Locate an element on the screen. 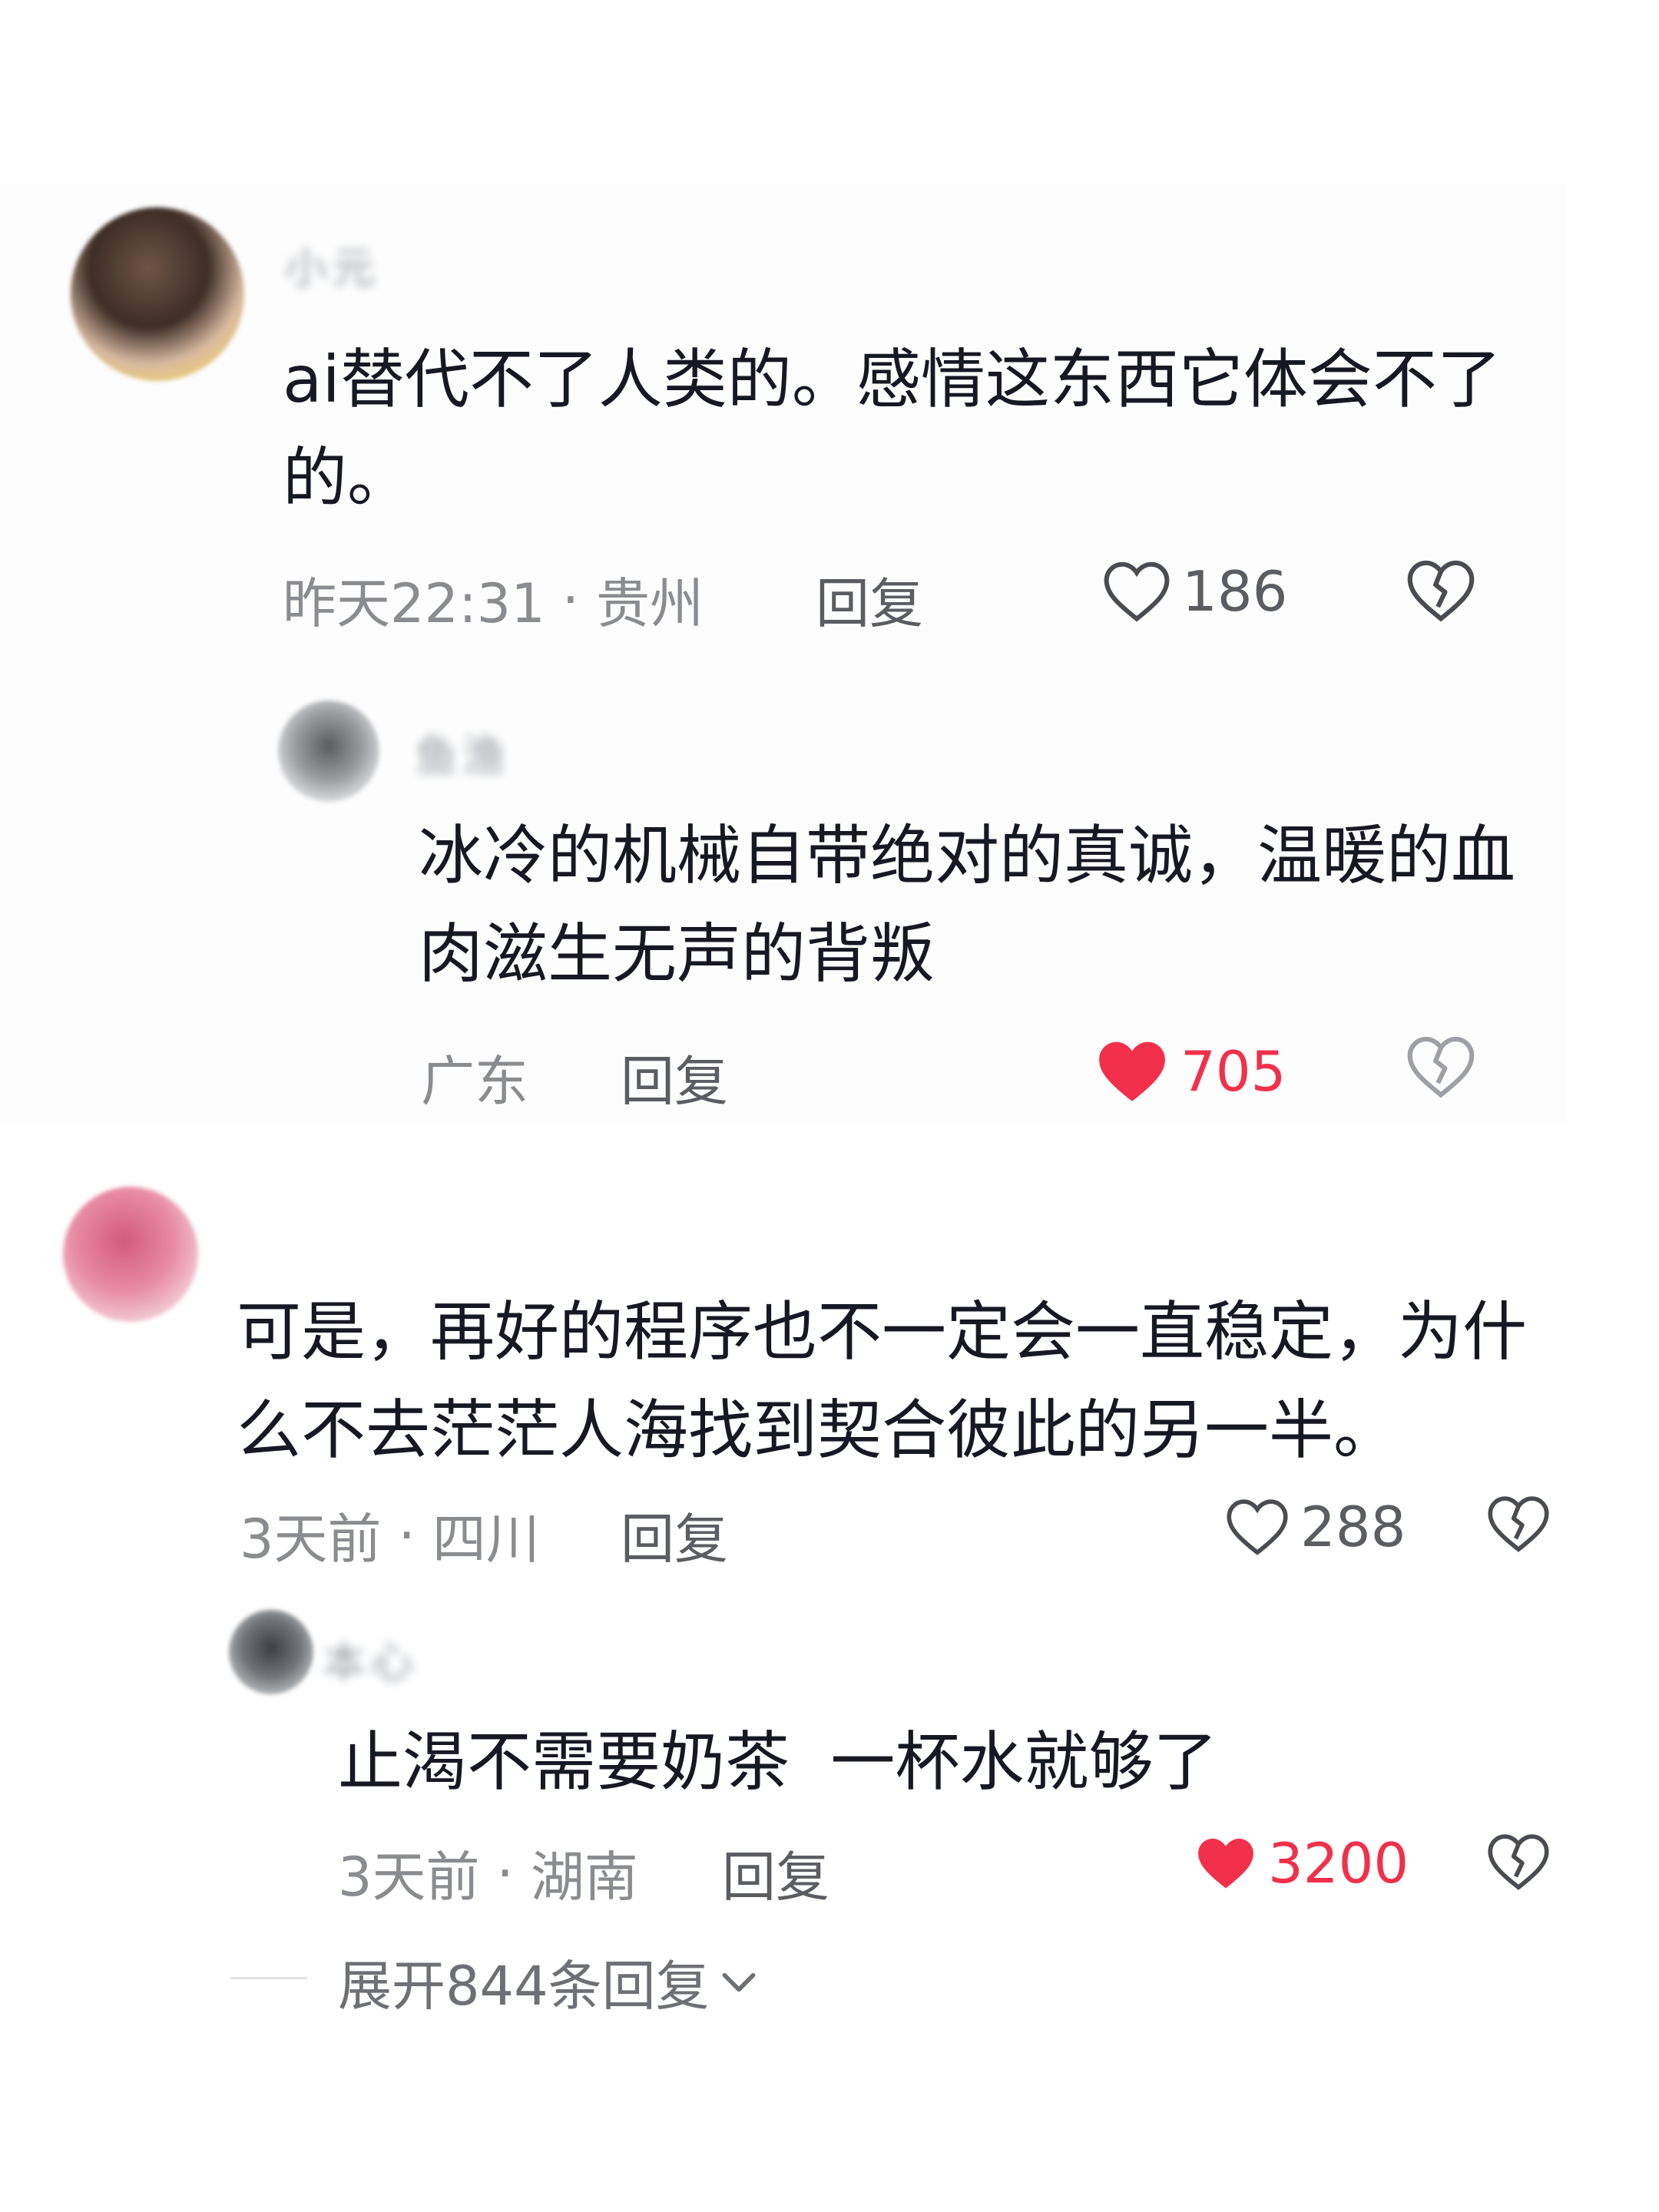  comment-1-like-button: 186 is located at coordinates (1194, 591).